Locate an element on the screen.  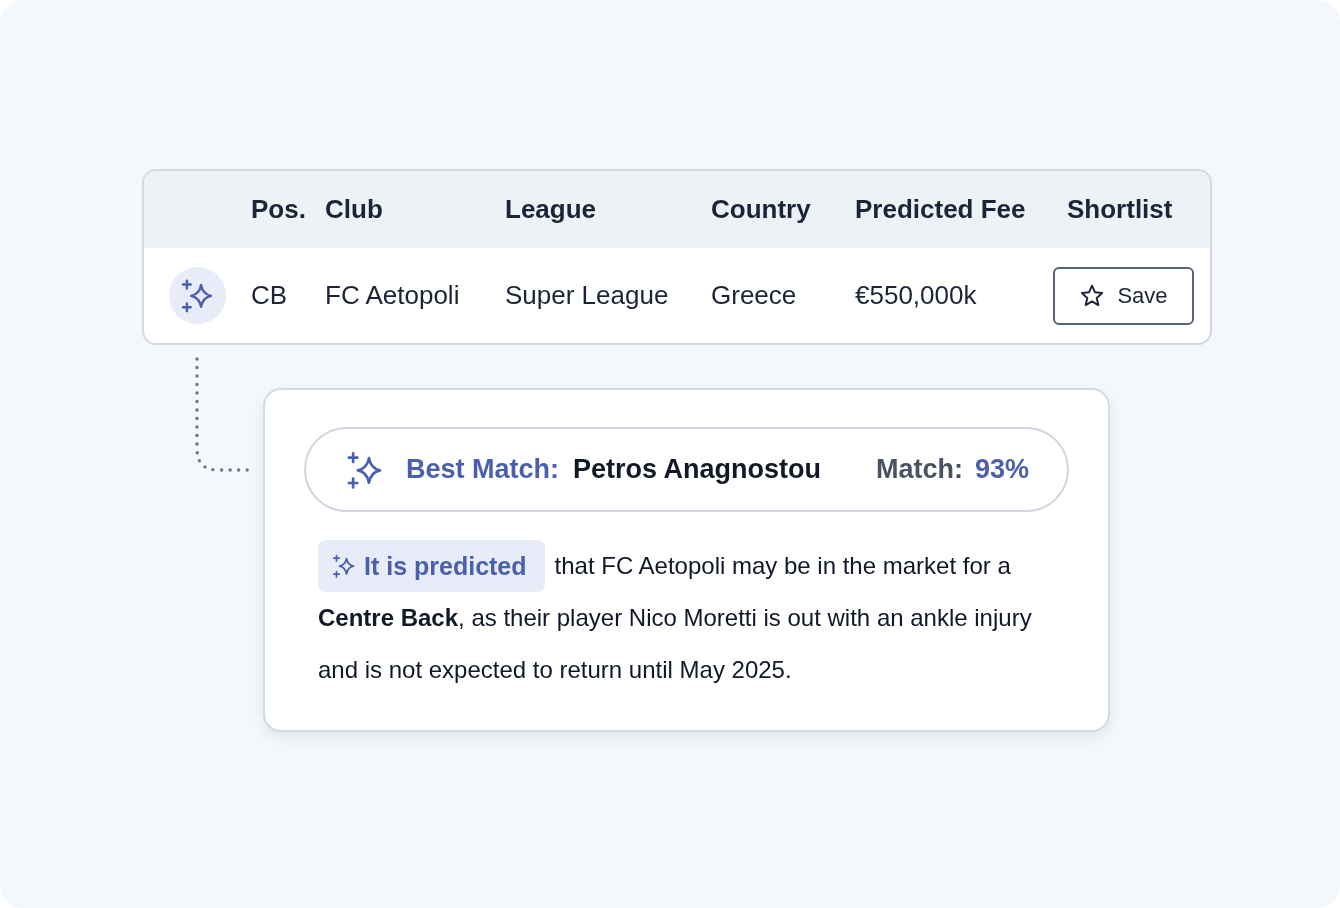
table-cell: Super League is located at coordinates (587, 295).